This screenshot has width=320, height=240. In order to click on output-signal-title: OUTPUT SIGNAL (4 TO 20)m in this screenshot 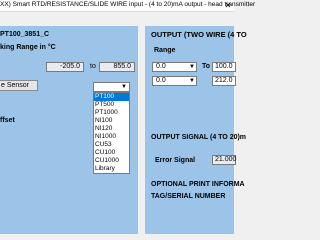, I will do `click(199, 137)`.